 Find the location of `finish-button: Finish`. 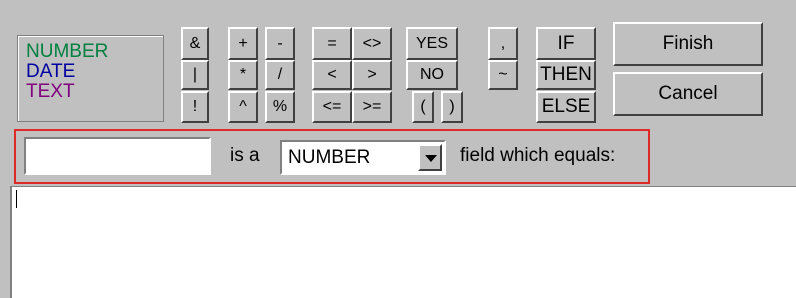

finish-button: Finish is located at coordinates (688, 44).